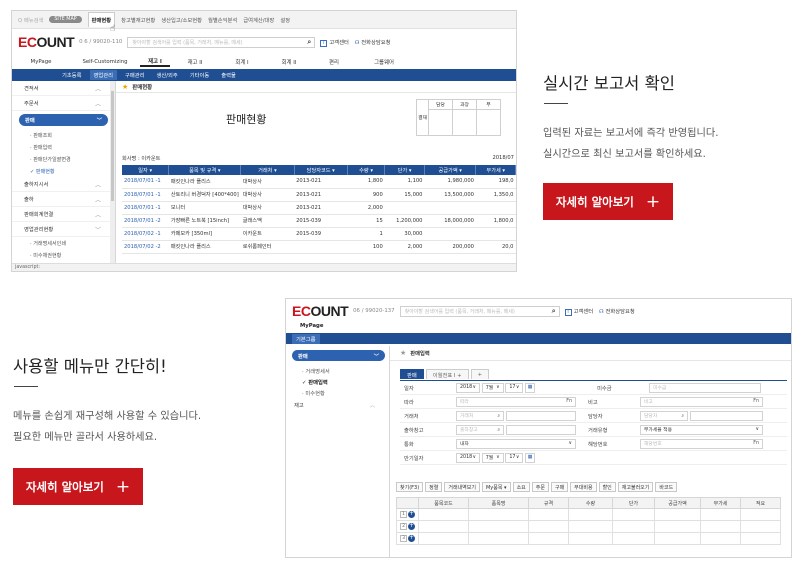 The height and width of the screenshot is (572, 800). What do you see at coordinates (112, 172) in the screenshot?
I see `sidebar-scrollbar` at bounding box center [112, 172].